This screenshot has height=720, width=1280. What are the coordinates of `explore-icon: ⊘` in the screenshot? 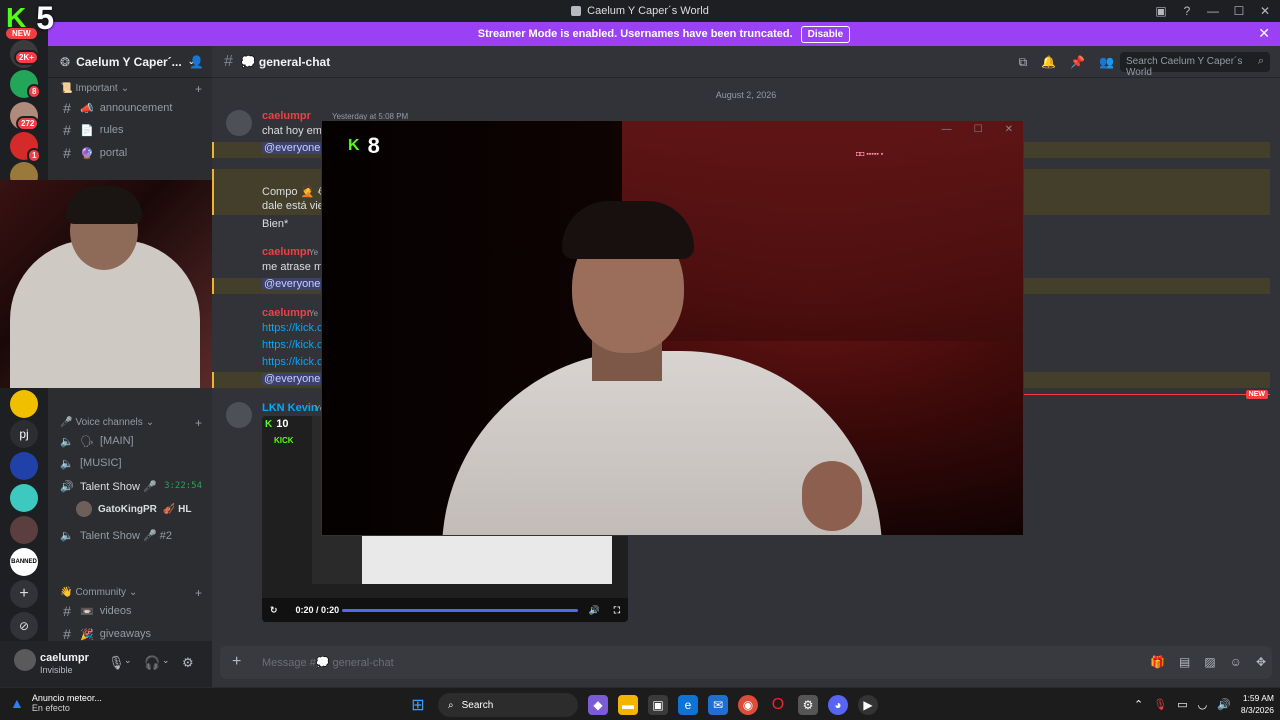 It's located at (24, 626).